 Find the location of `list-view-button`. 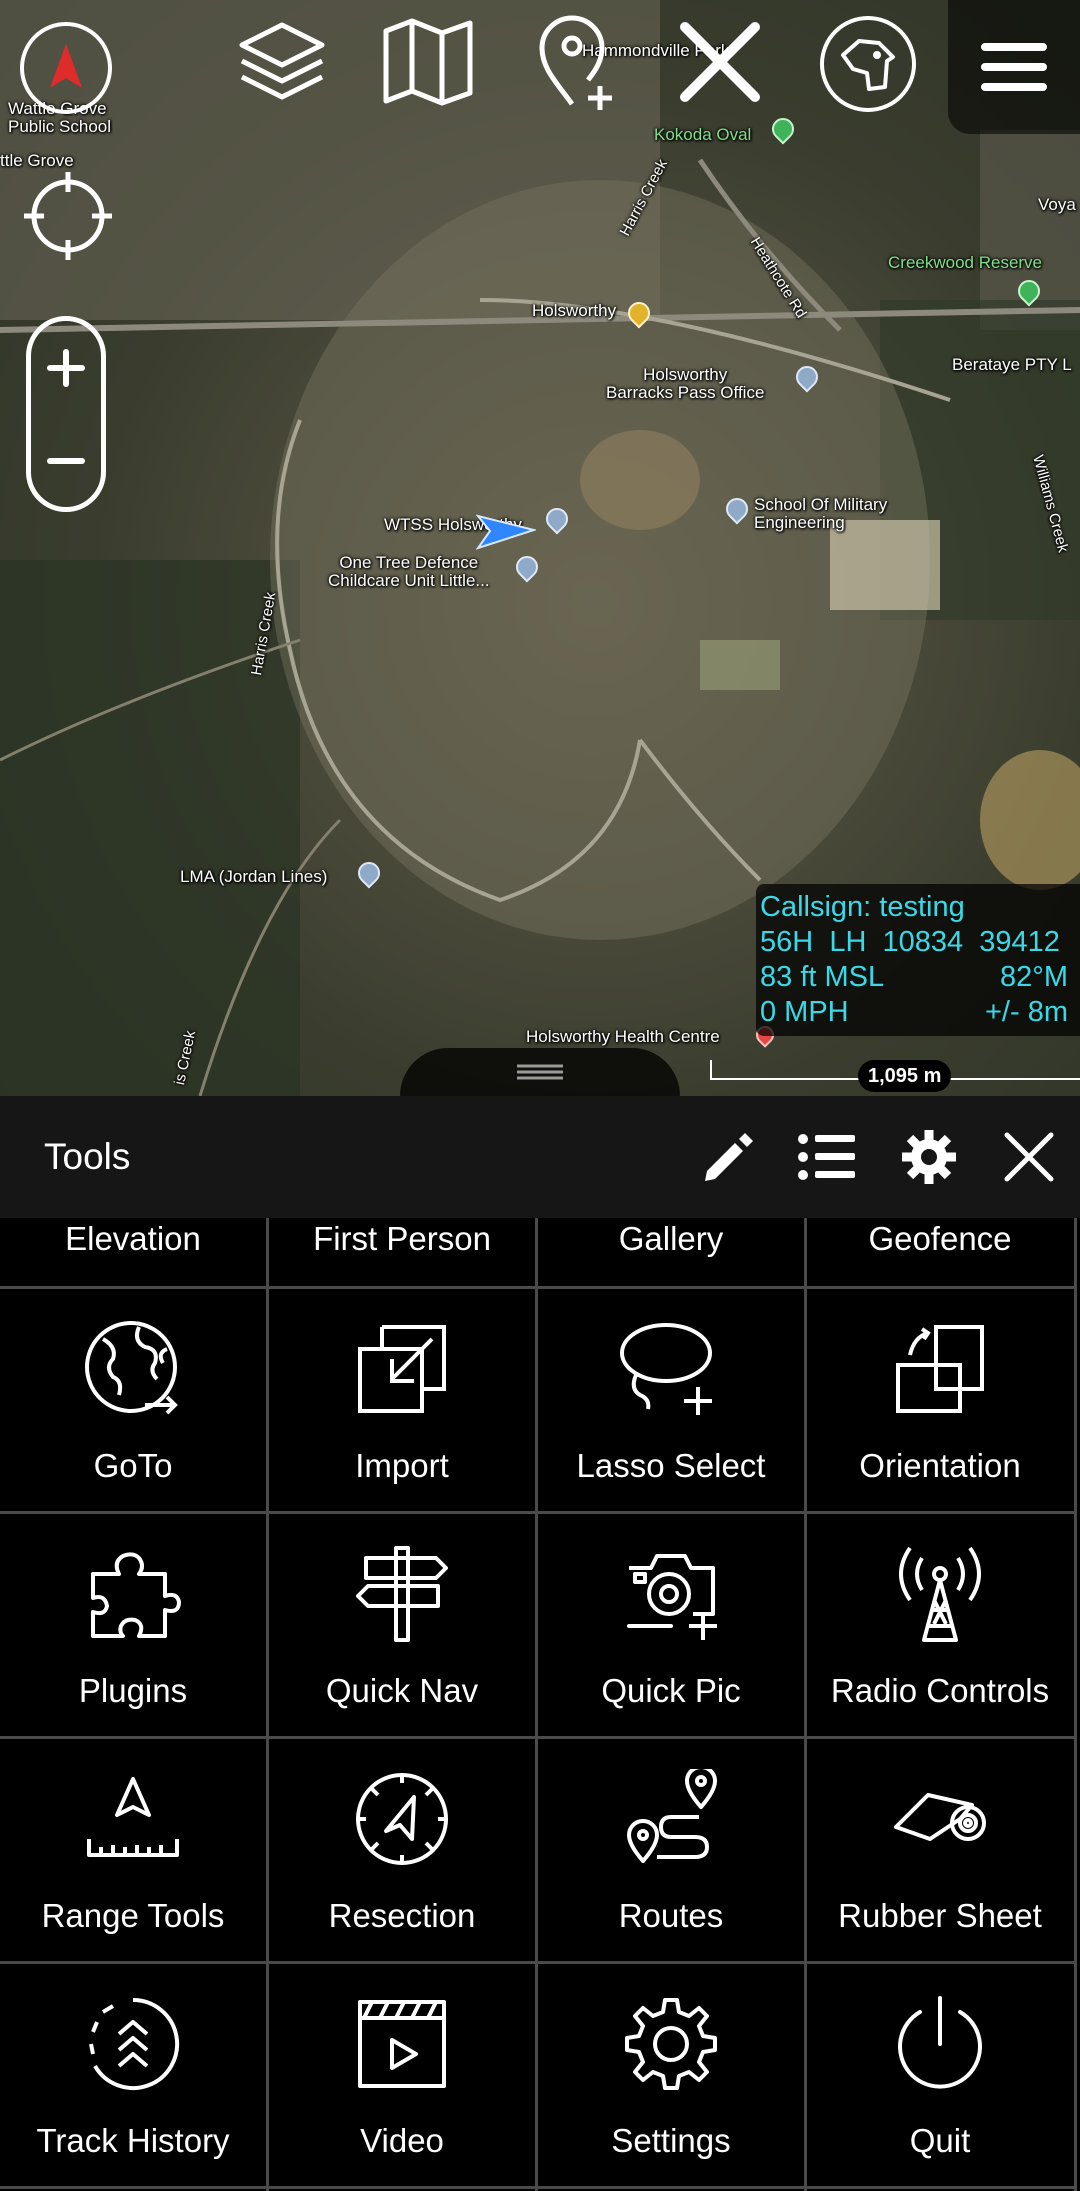

list-view-button is located at coordinates (827, 1157).